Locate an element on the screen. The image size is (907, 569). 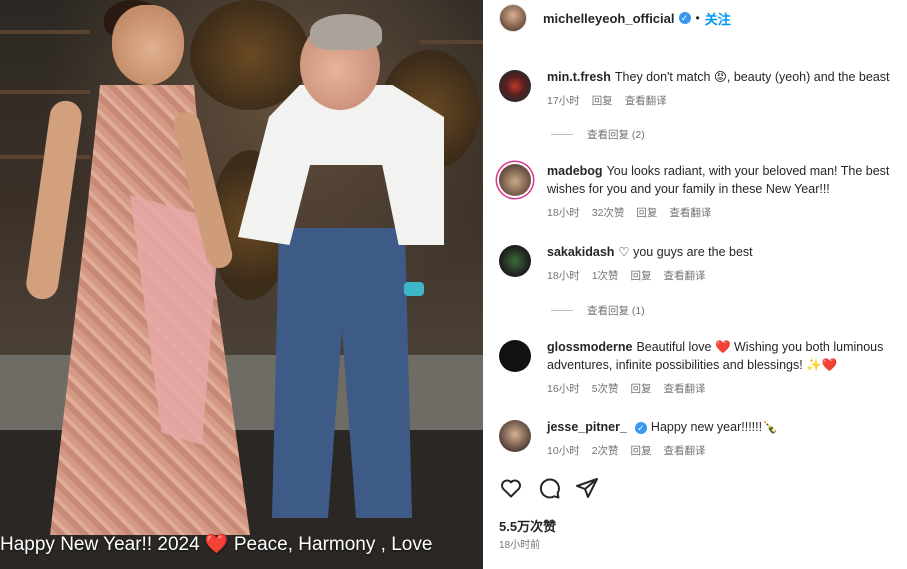
post-like-count: 5.5万次赞 is located at coordinates (527, 525).